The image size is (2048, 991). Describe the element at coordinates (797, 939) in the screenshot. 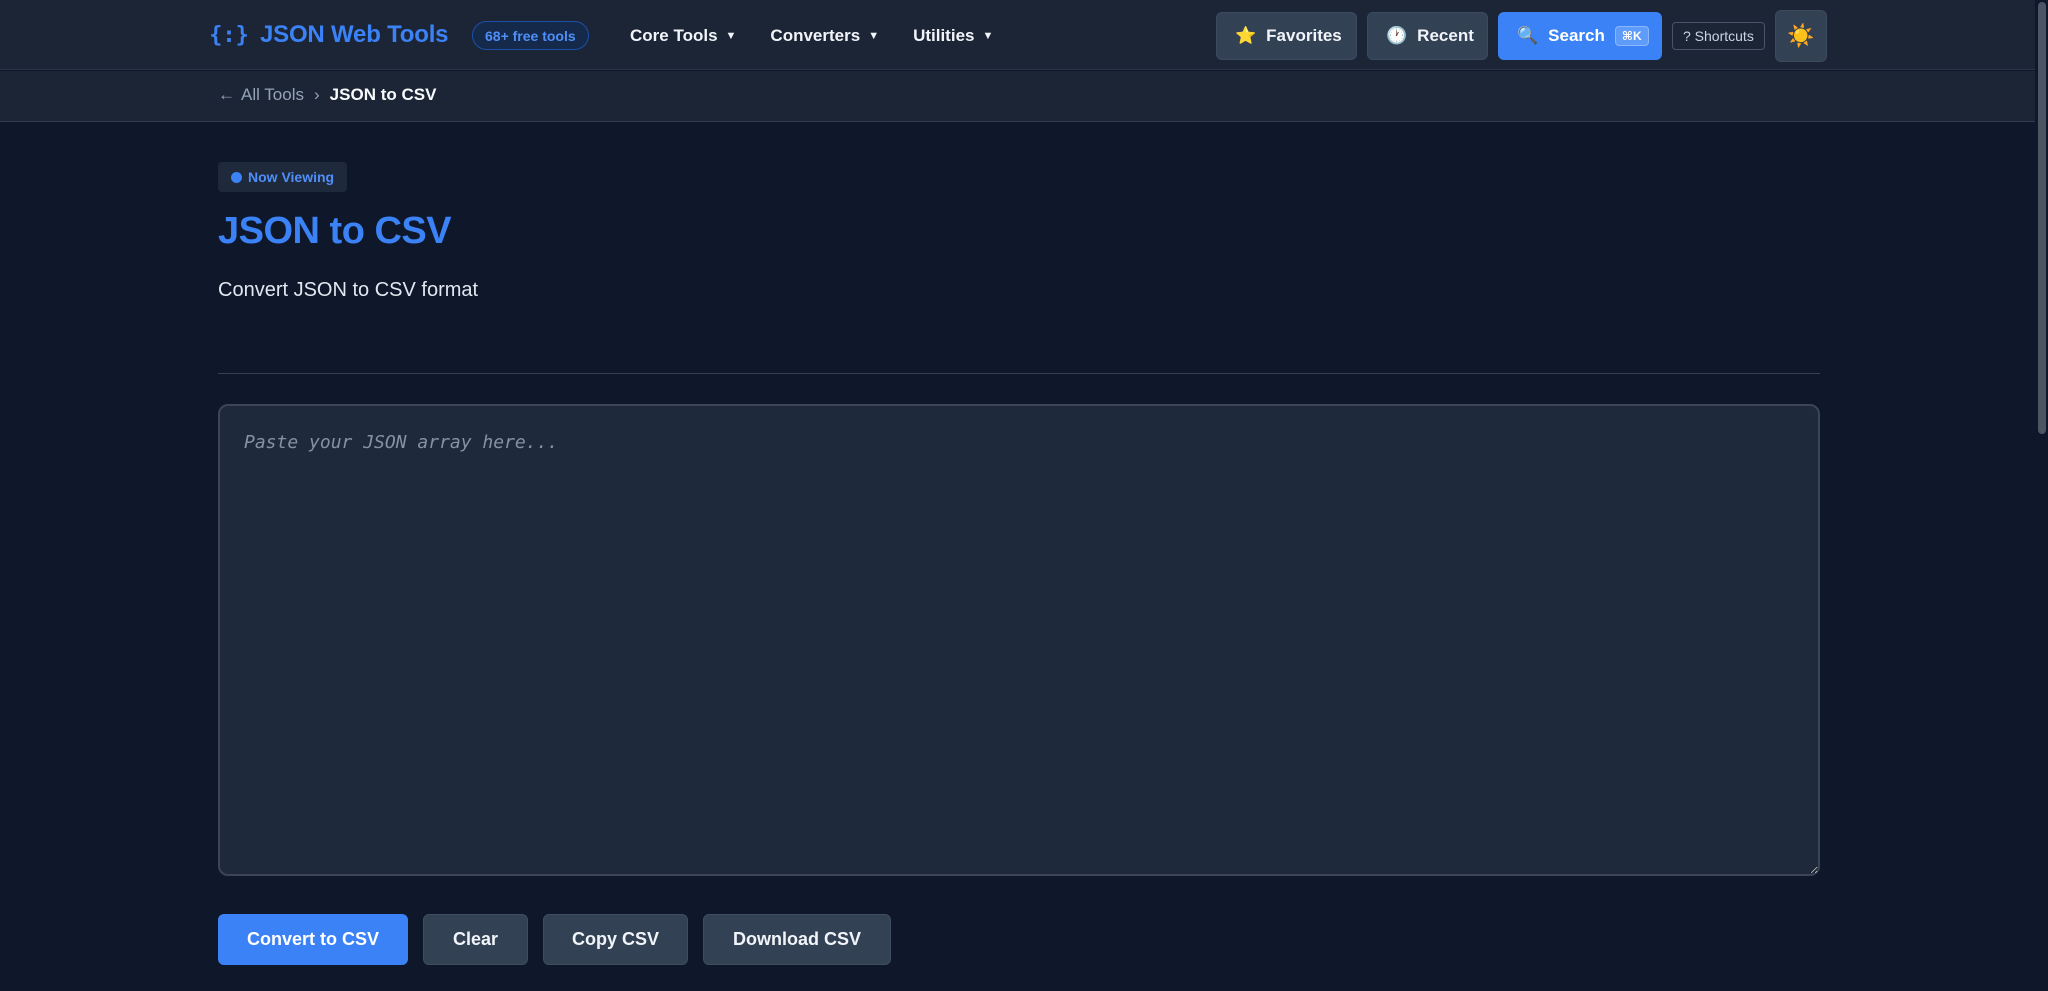

I see `download-csv-button: Download CSV` at that location.